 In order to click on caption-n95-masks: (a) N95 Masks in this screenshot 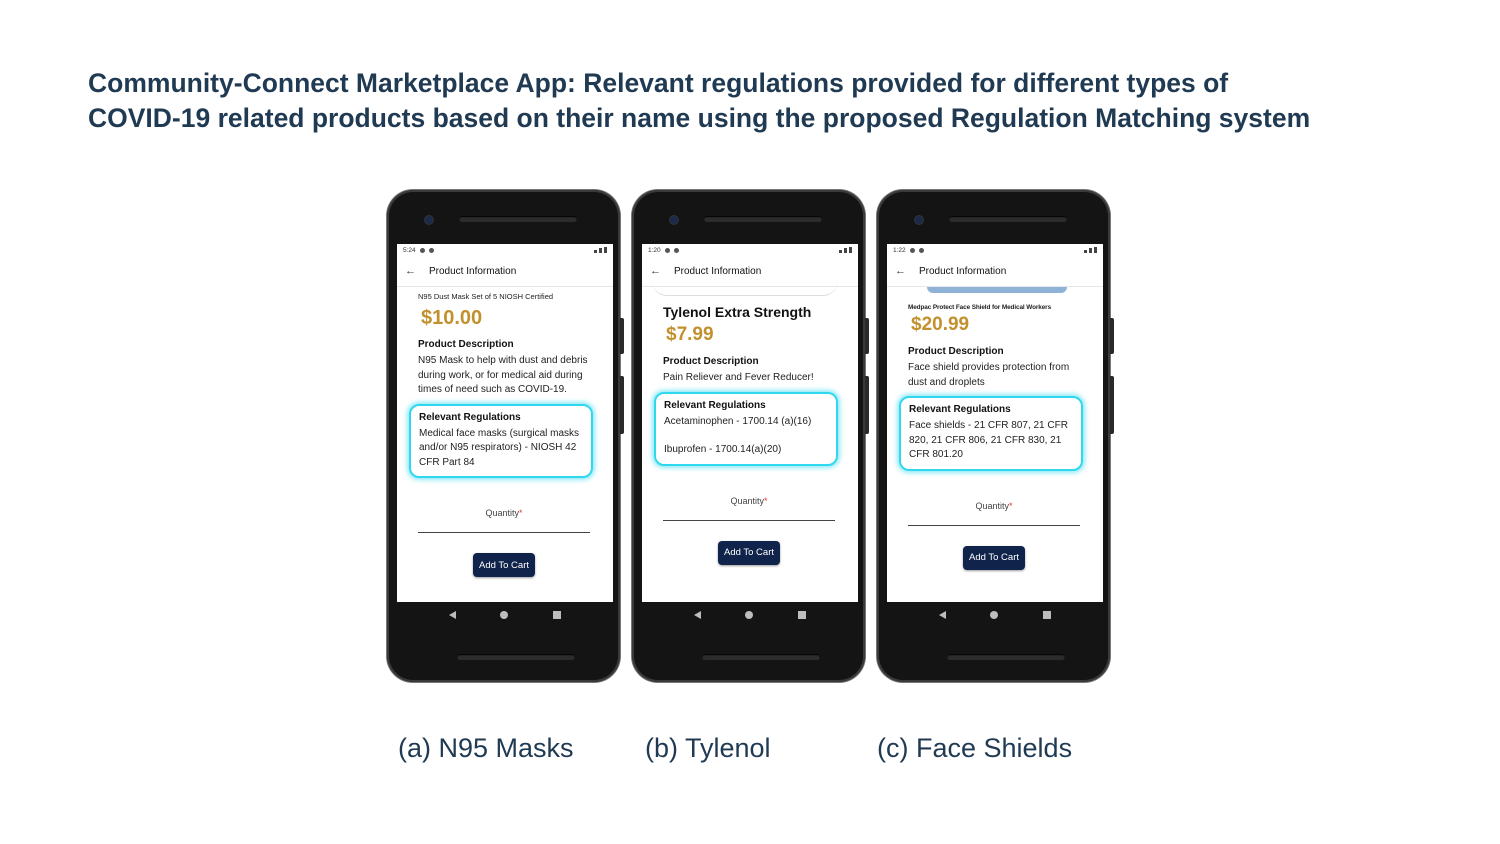, I will do `click(486, 748)`.